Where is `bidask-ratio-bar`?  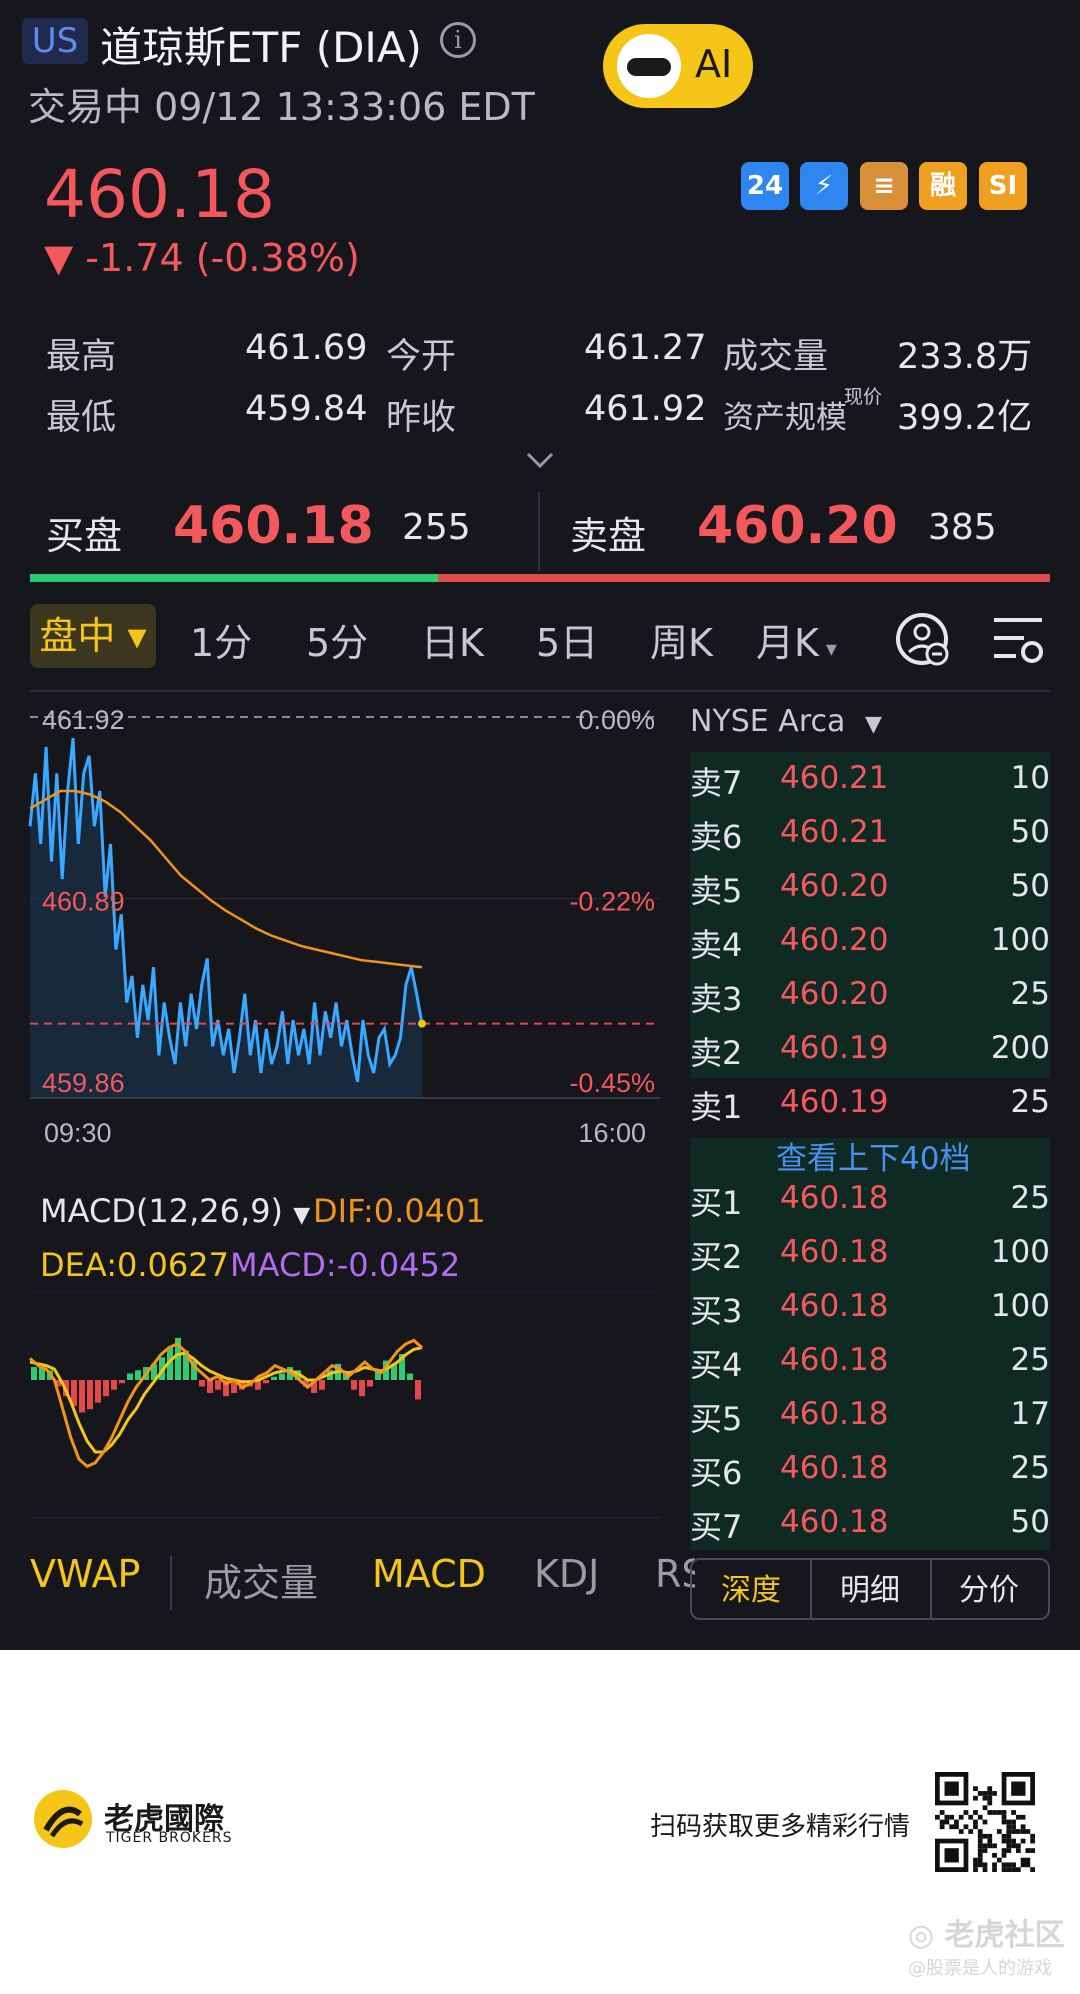
bidask-ratio-bar is located at coordinates (540, 578).